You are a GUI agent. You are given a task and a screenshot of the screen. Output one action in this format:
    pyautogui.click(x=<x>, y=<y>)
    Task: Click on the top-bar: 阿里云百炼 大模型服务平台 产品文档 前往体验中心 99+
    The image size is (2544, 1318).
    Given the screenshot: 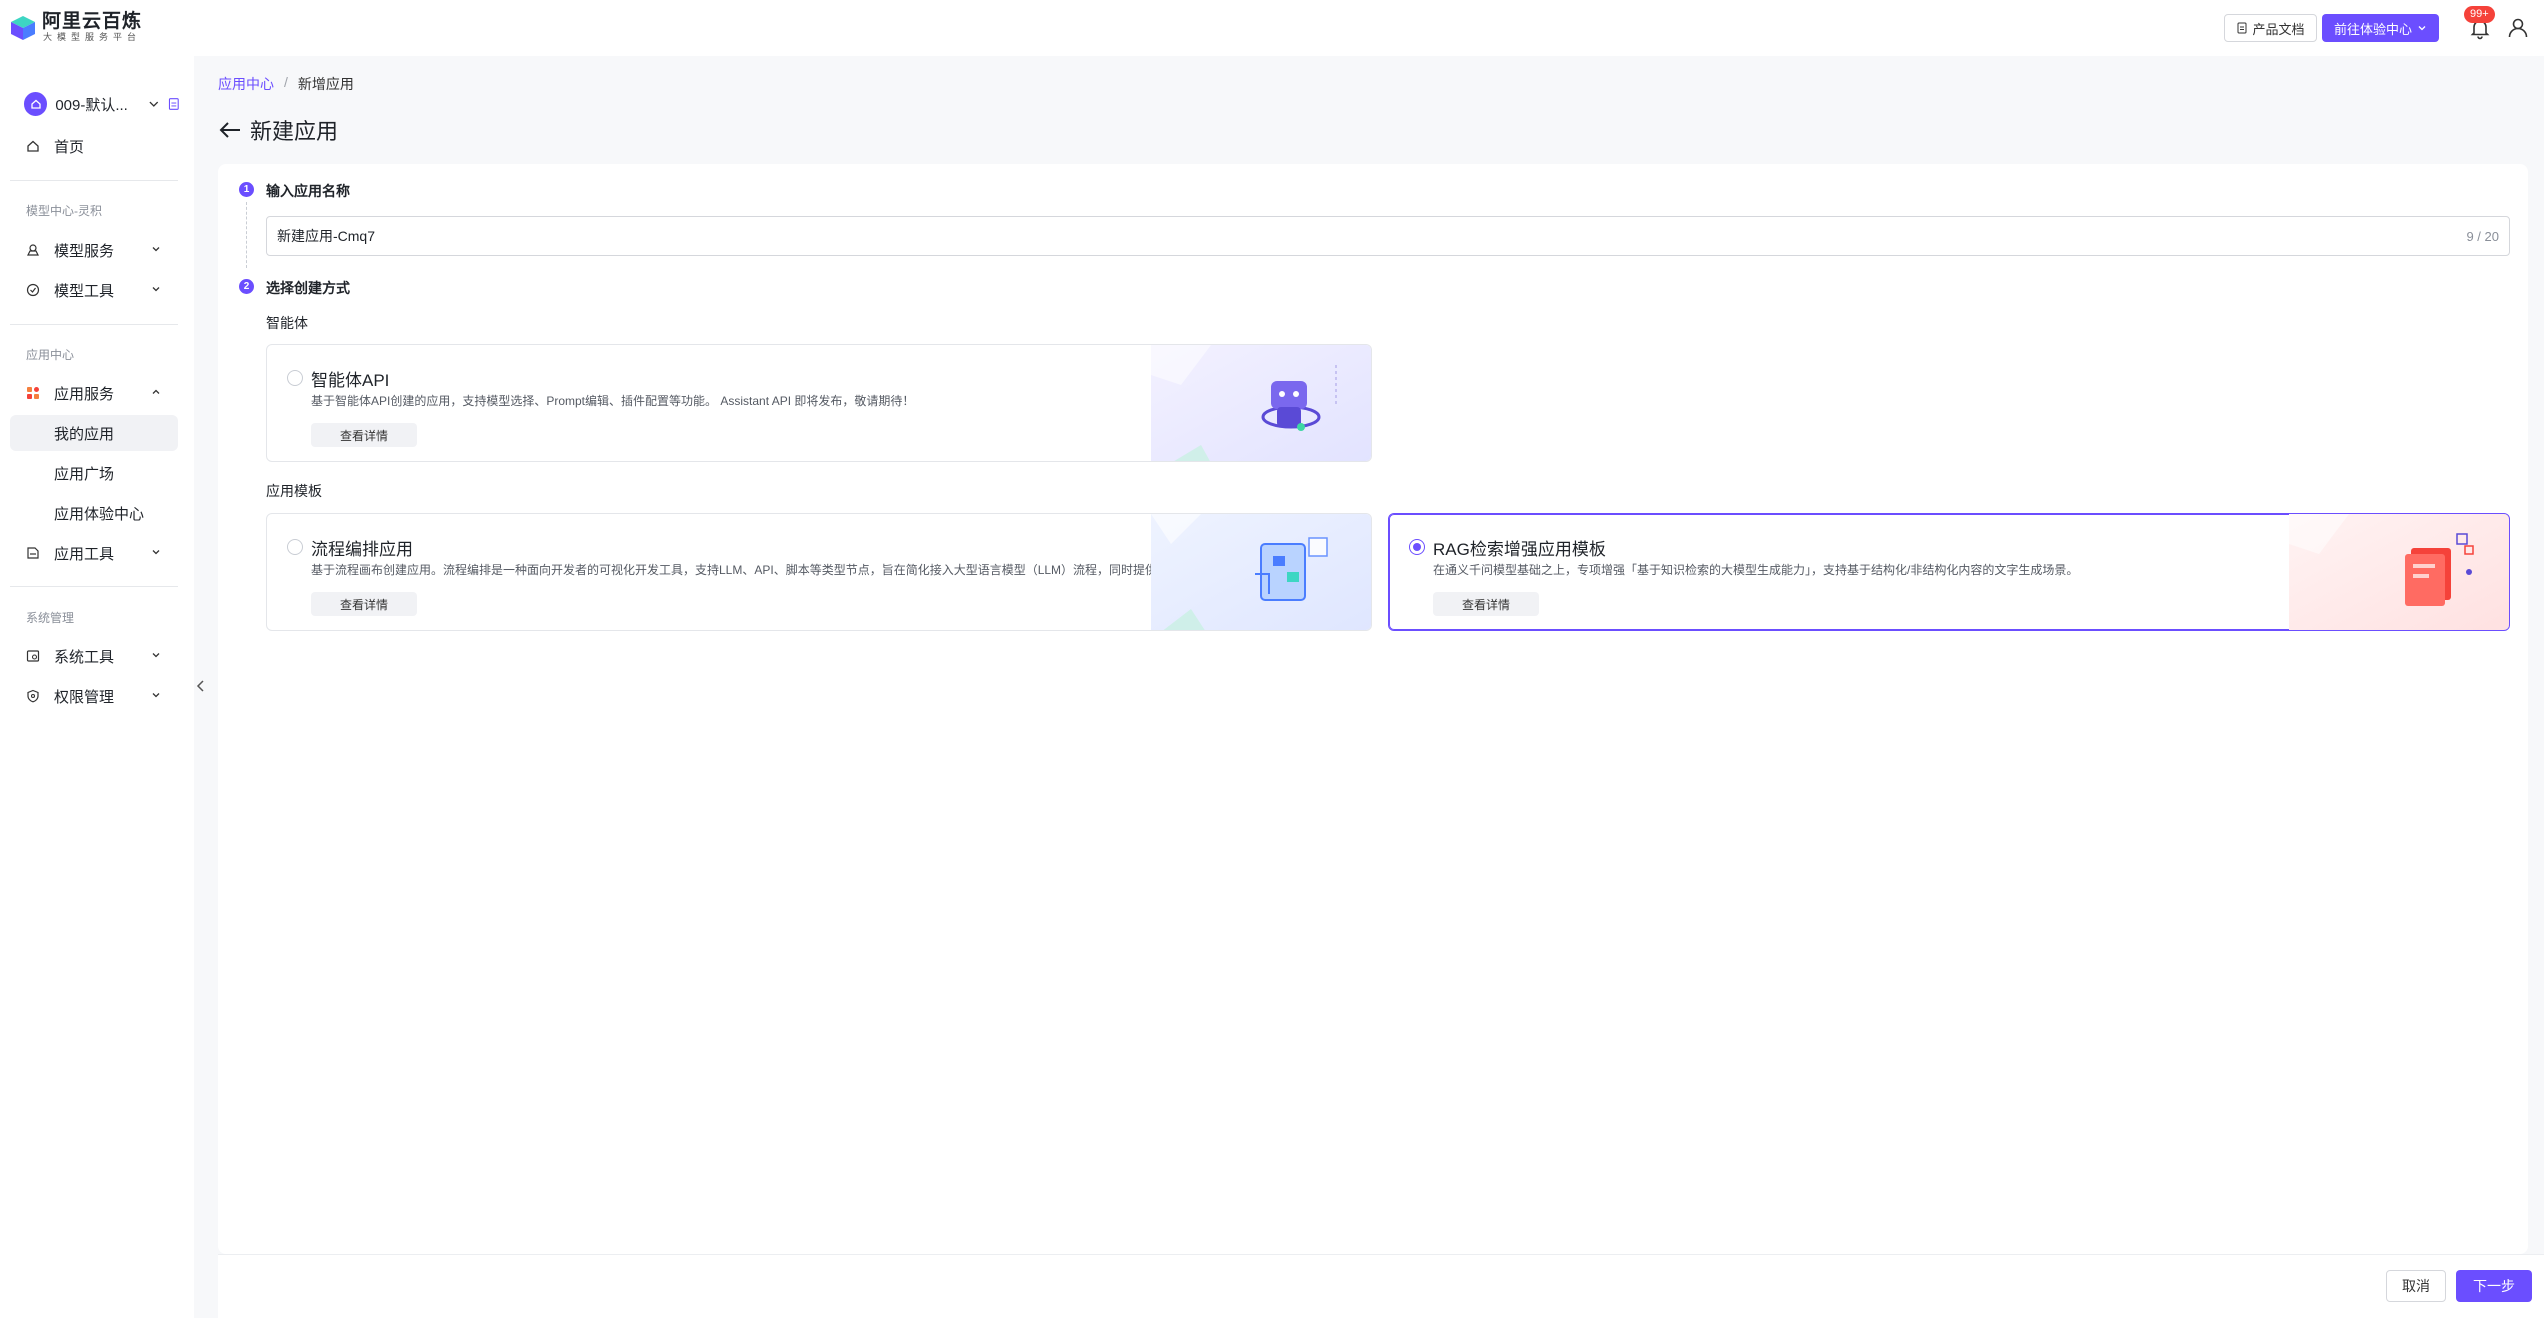 What is the action you would take?
    pyautogui.click(x=1272, y=28)
    